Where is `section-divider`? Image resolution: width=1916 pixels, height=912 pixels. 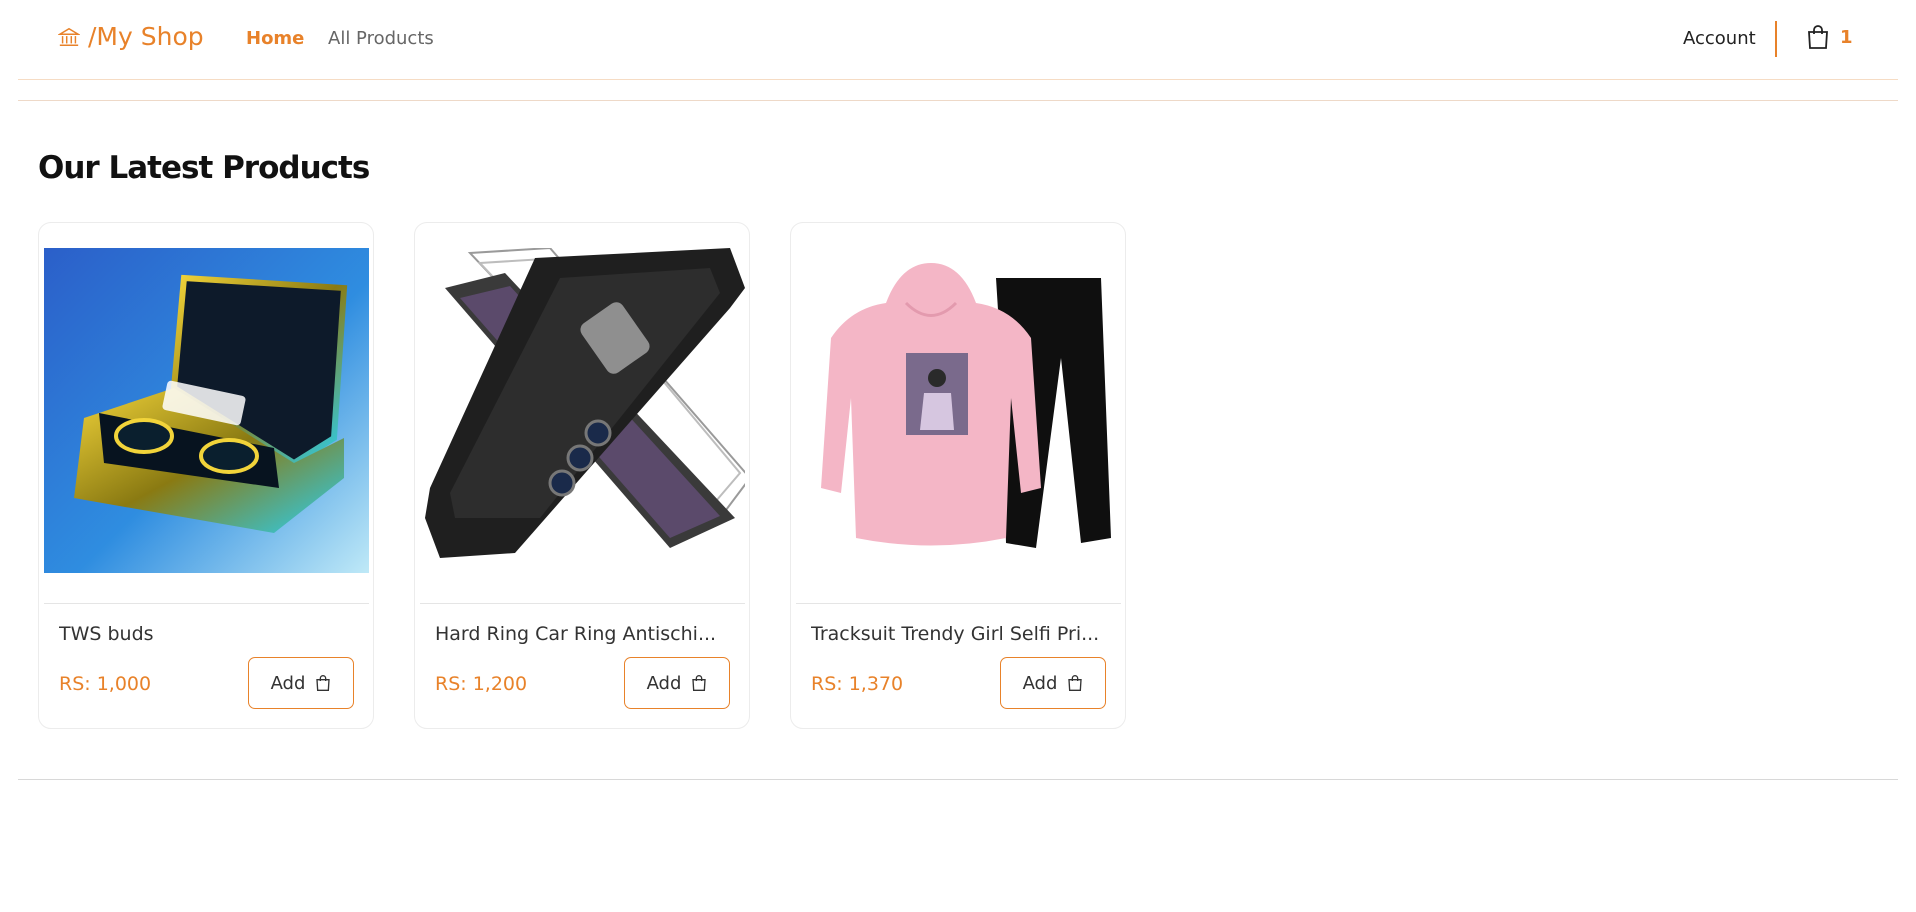 section-divider is located at coordinates (958, 100).